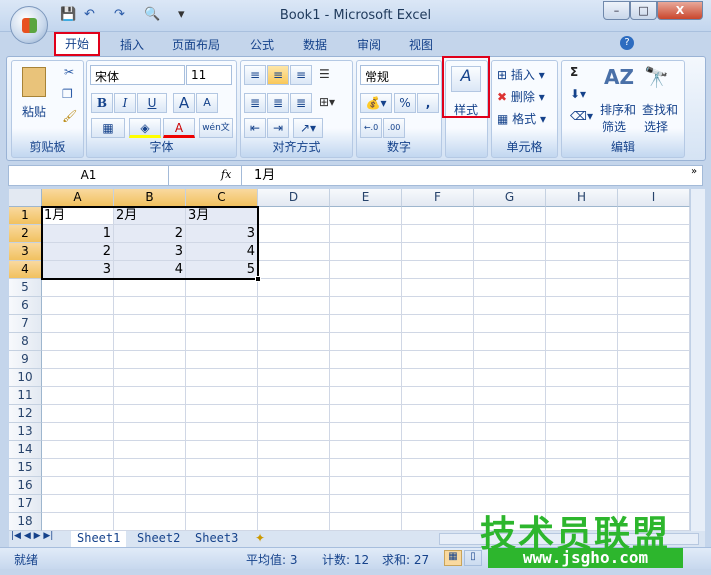  Describe the element at coordinates (654, 216) in the screenshot. I see `cell-i1` at that location.